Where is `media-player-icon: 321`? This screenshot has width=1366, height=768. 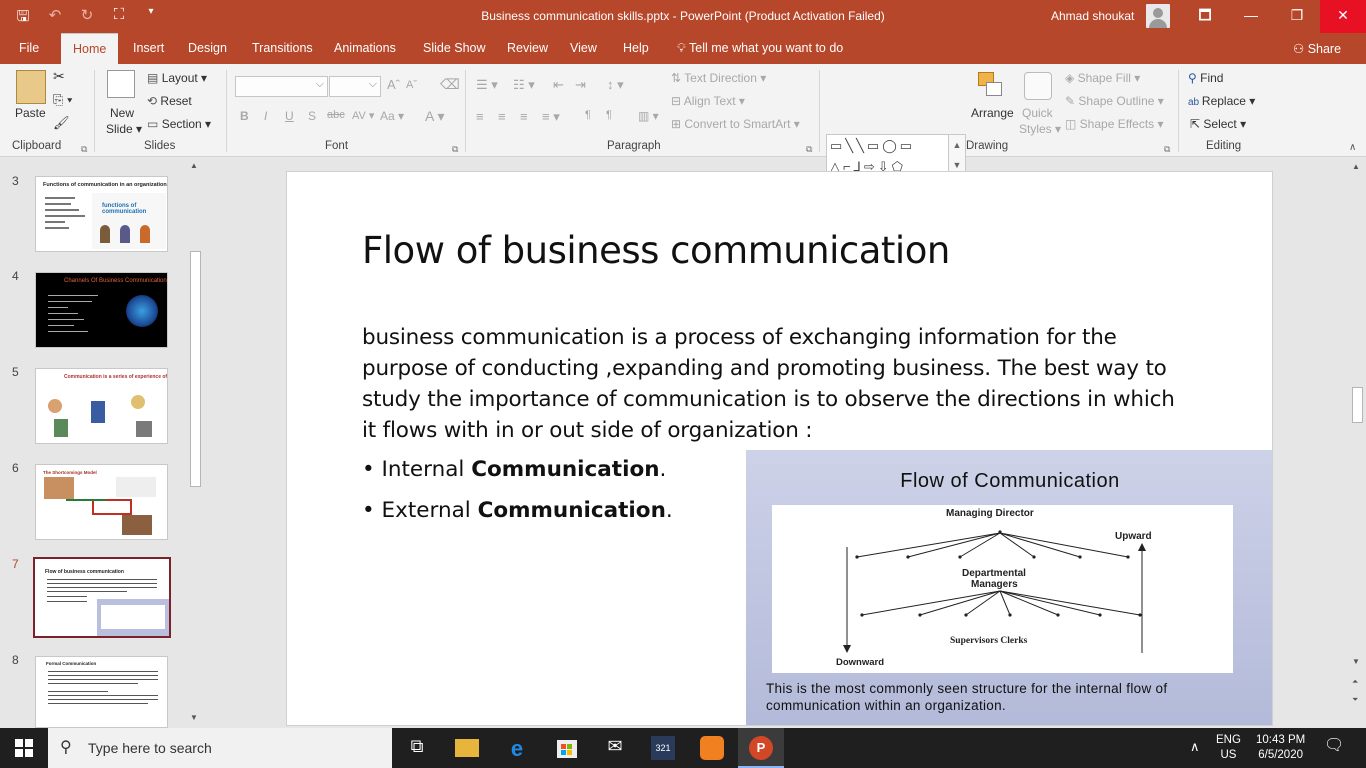 media-player-icon: 321 is located at coordinates (663, 748).